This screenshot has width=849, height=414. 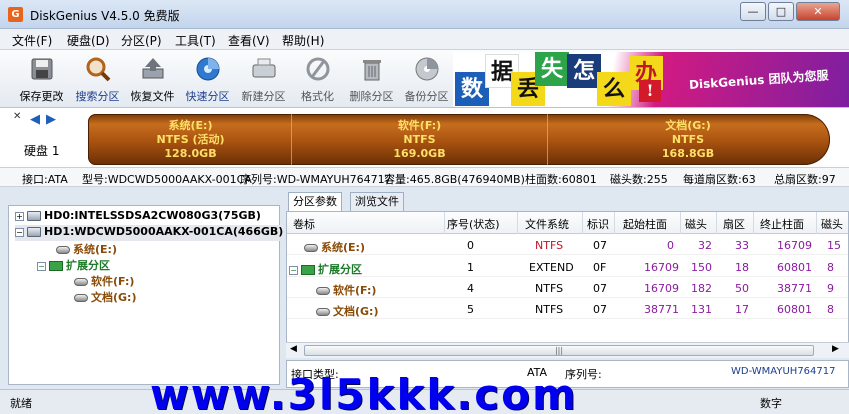 What do you see at coordinates (293, 349) in the screenshot?
I see `scroll-left-icon: ◀` at bounding box center [293, 349].